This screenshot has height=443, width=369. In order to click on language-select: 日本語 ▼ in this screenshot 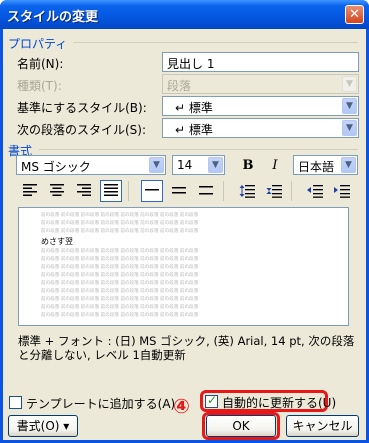, I will do `click(325, 165)`.